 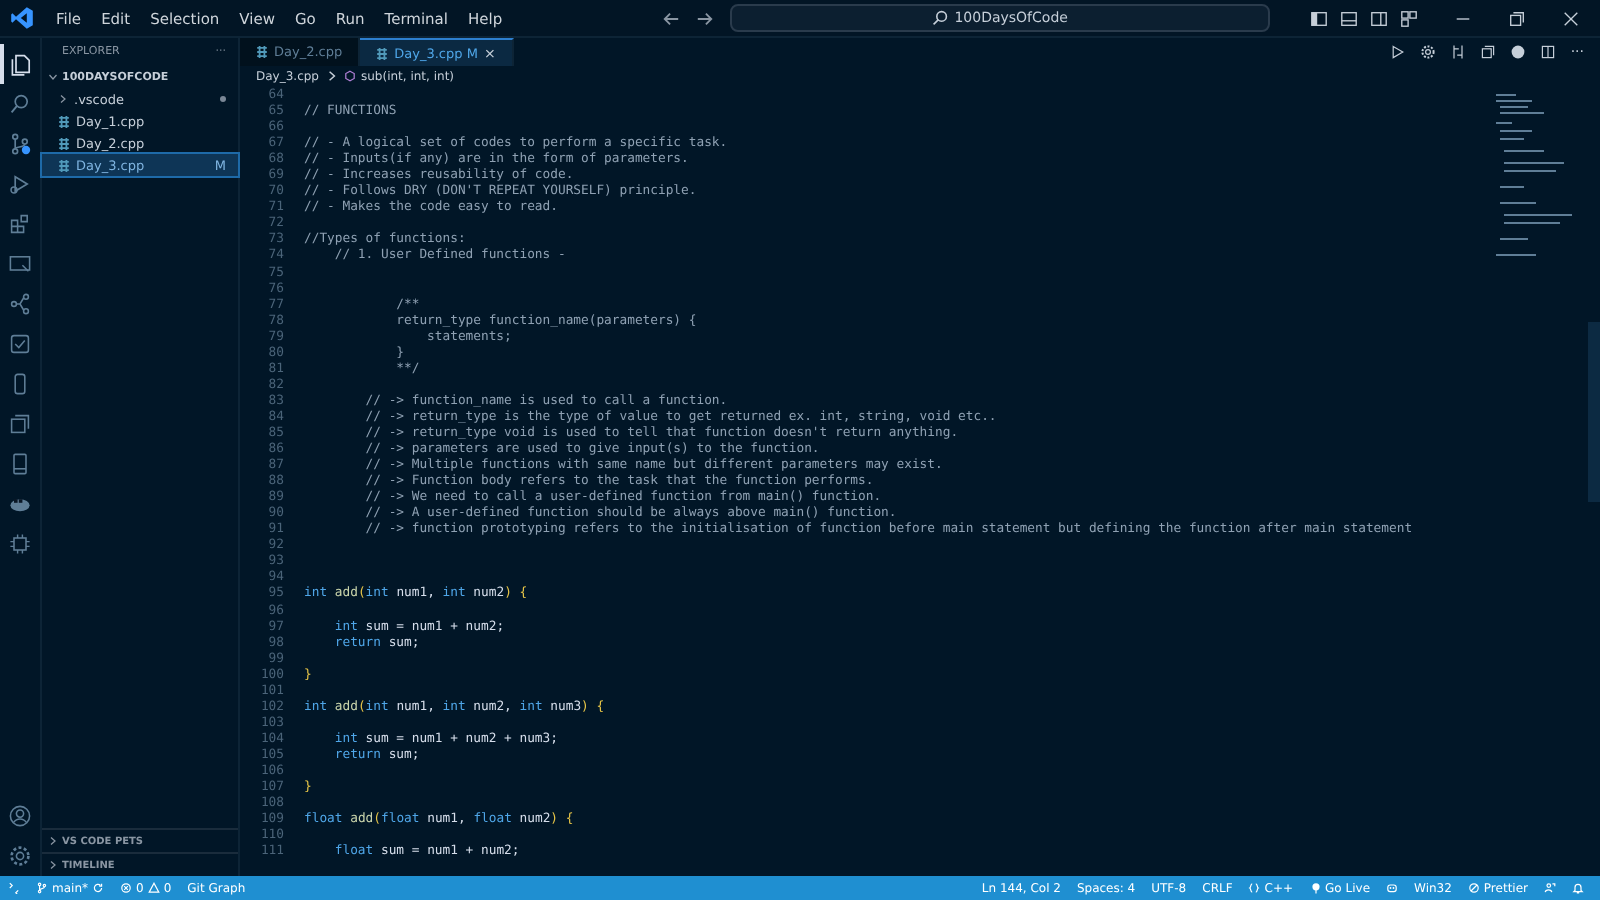 What do you see at coordinates (1379, 18) in the screenshot?
I see `split-layout-icon` at bounding box center [1379, 18].